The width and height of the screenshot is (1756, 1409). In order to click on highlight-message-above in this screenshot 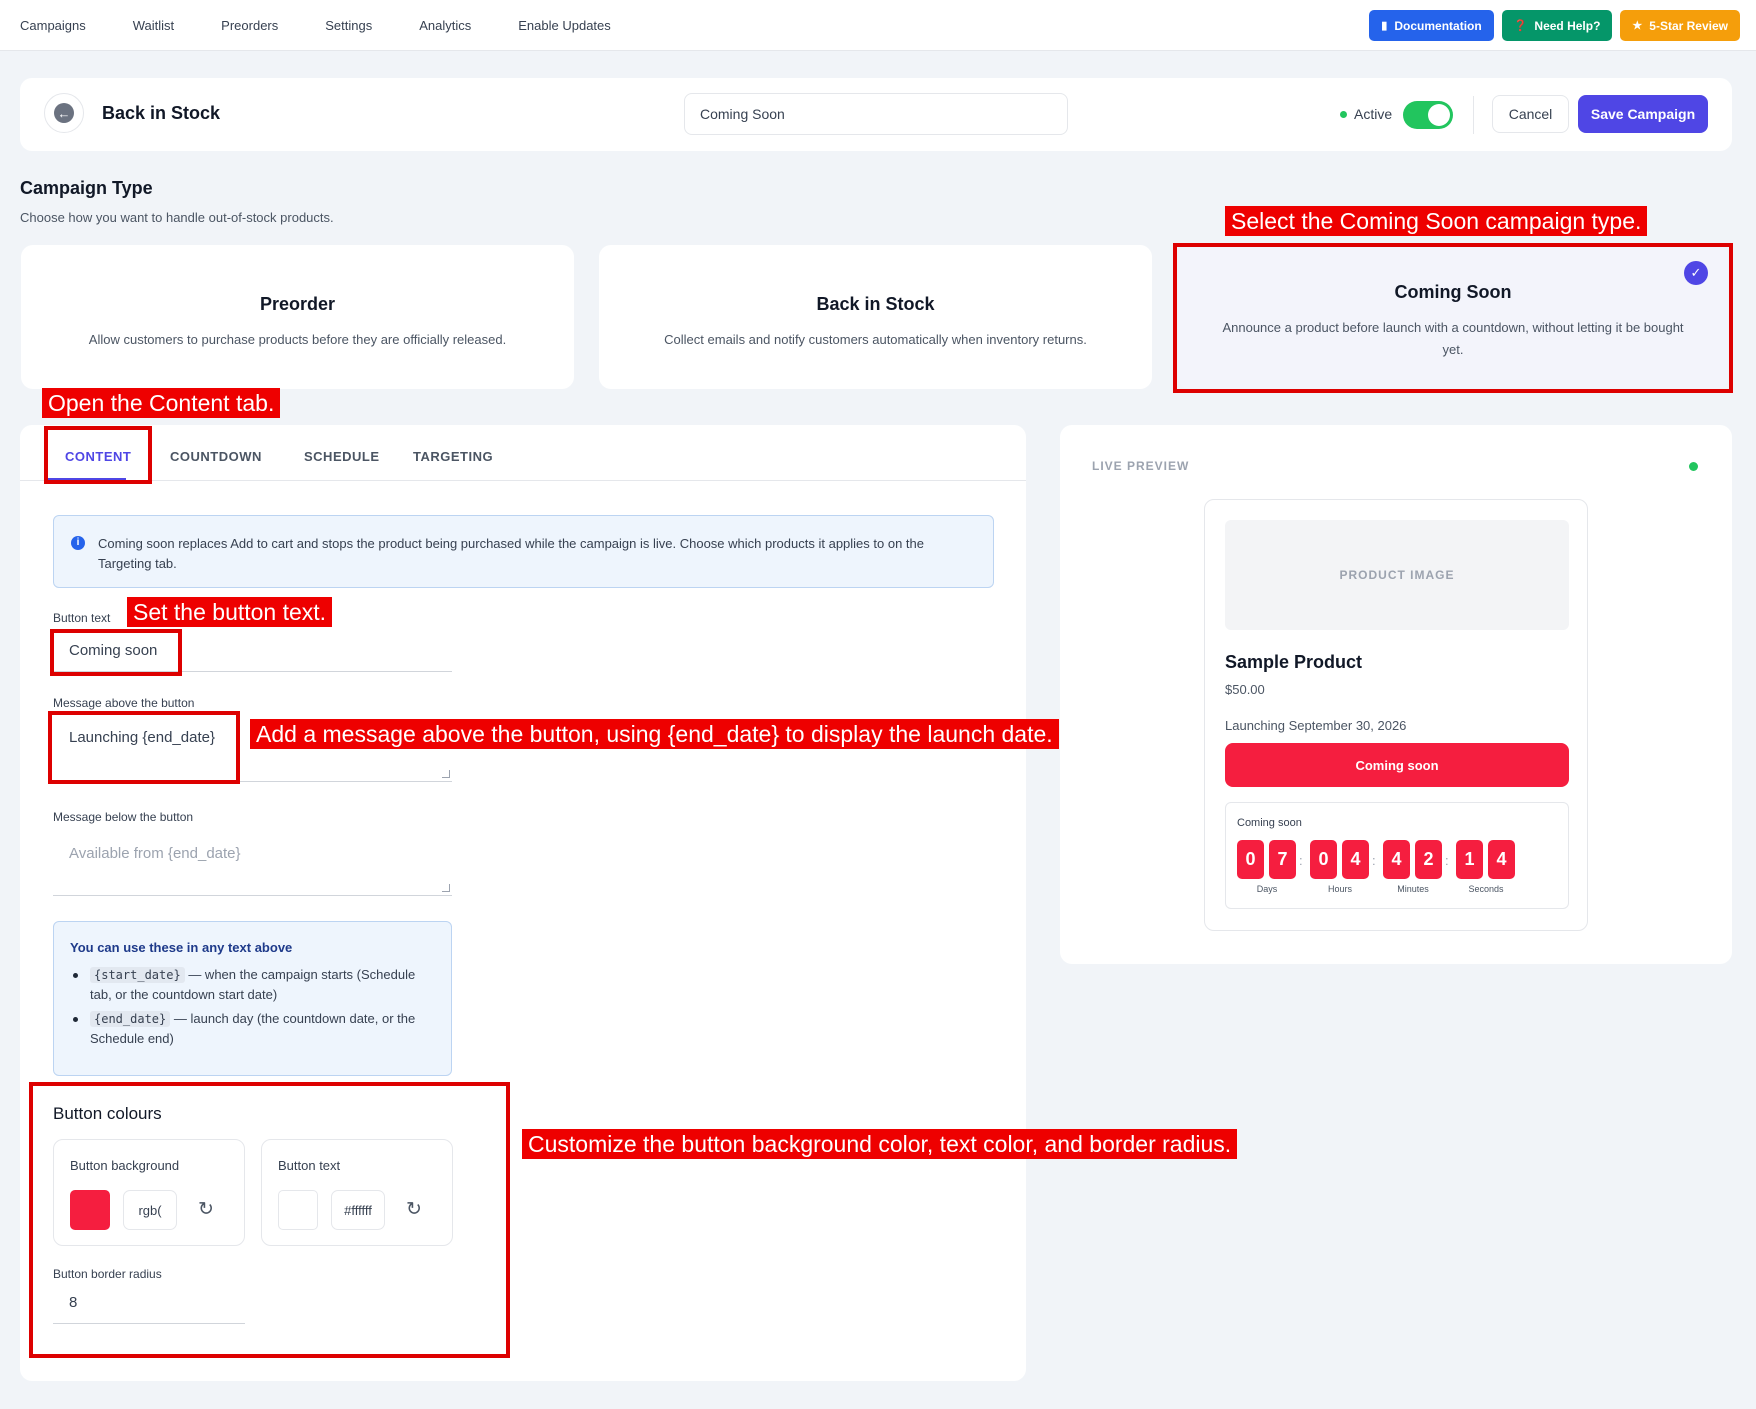, I will do `click(144, 747)`.